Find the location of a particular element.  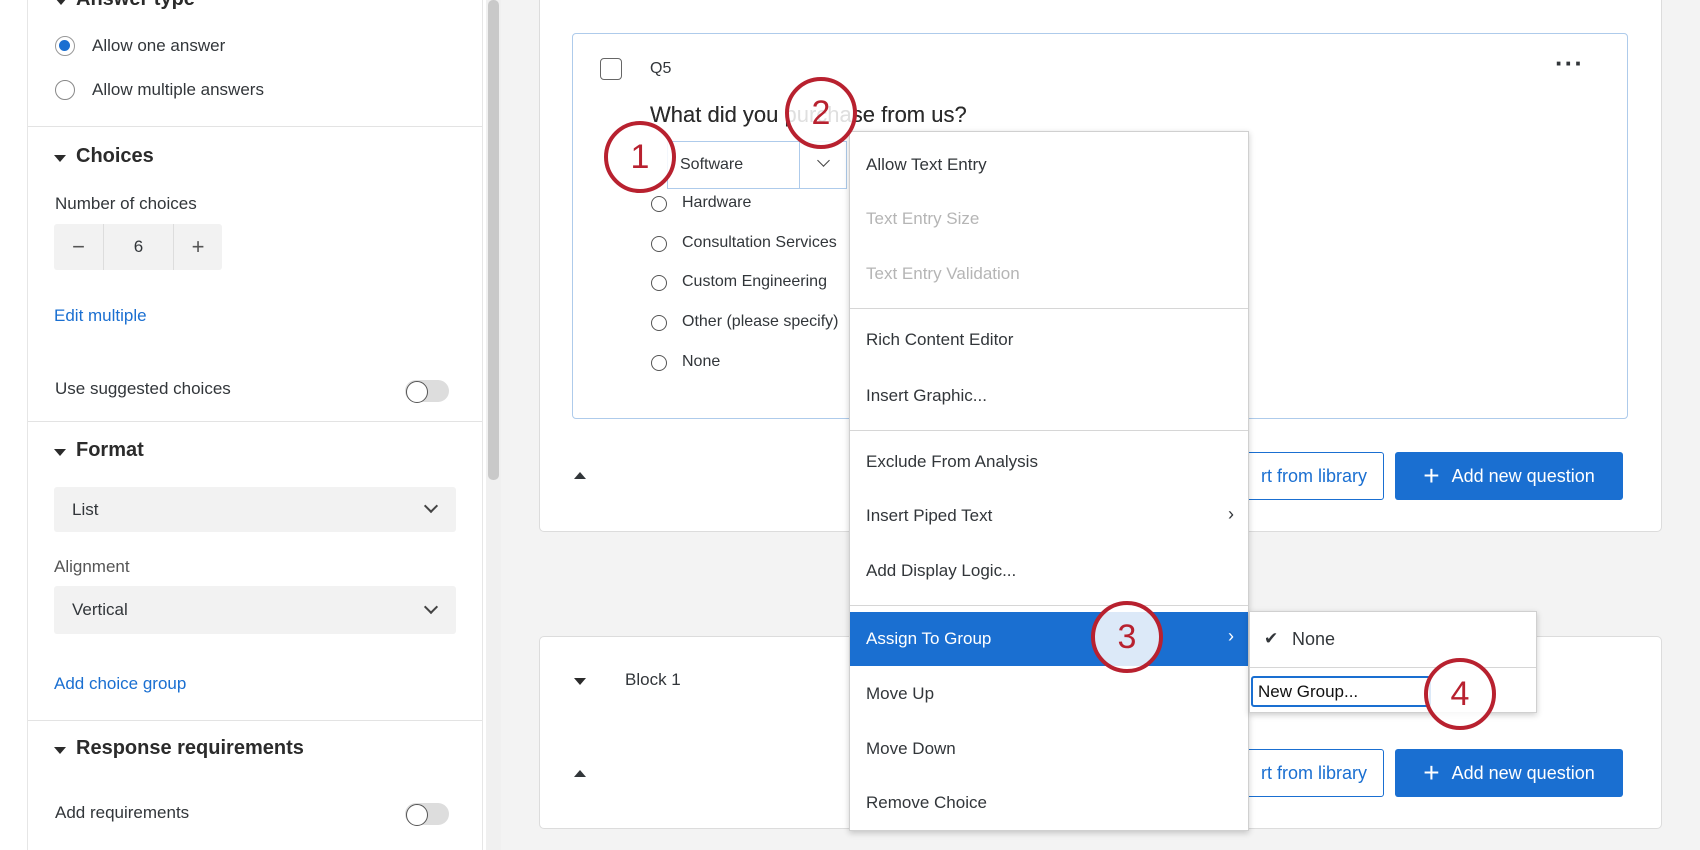

more-options-icon: ··· is located at coordinates (1569, 63).